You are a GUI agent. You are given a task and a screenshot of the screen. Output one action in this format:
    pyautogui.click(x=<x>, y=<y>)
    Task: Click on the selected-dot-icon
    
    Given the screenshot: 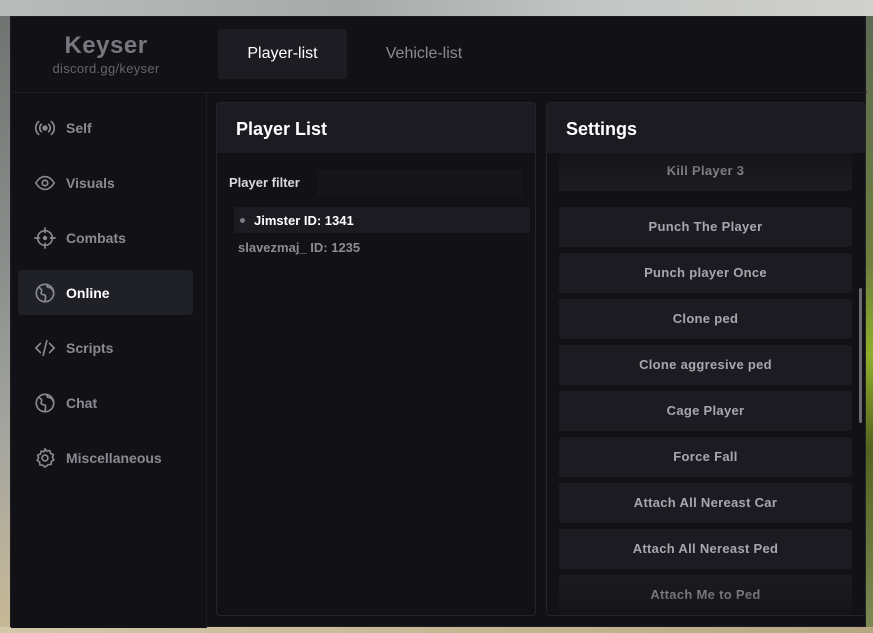 What is the action you would take?
    pyautogui.click(x=242, y=220)
    